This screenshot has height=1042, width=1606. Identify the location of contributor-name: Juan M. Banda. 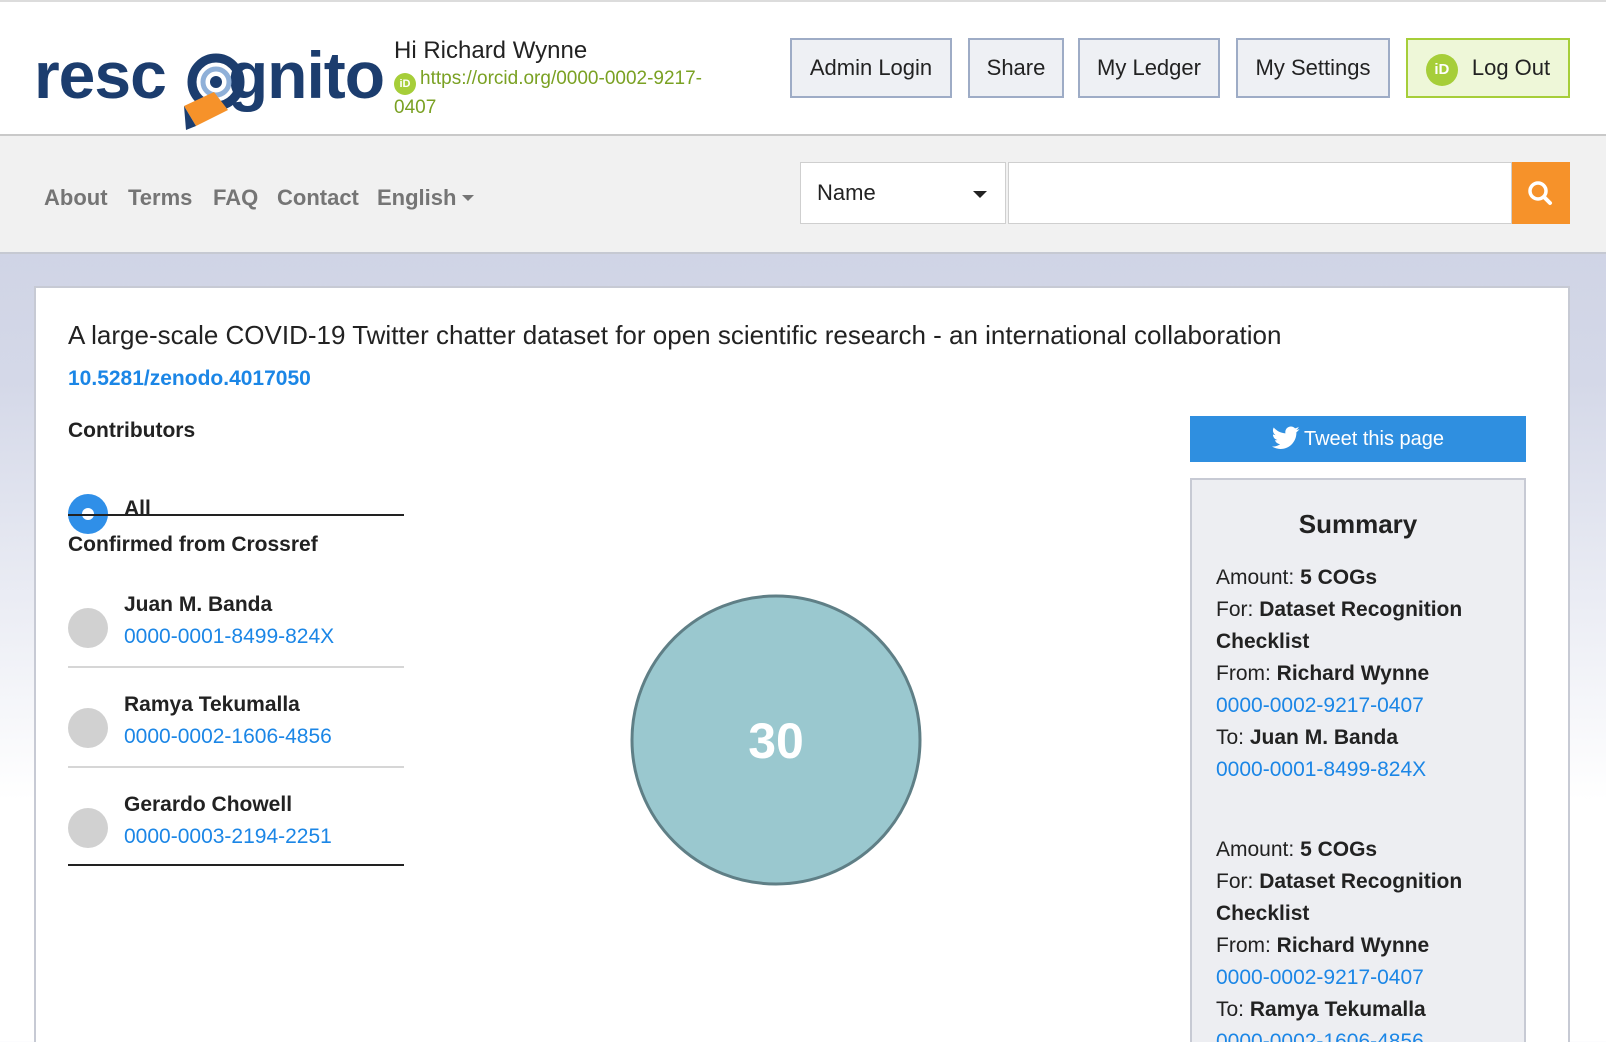
(198, 604).